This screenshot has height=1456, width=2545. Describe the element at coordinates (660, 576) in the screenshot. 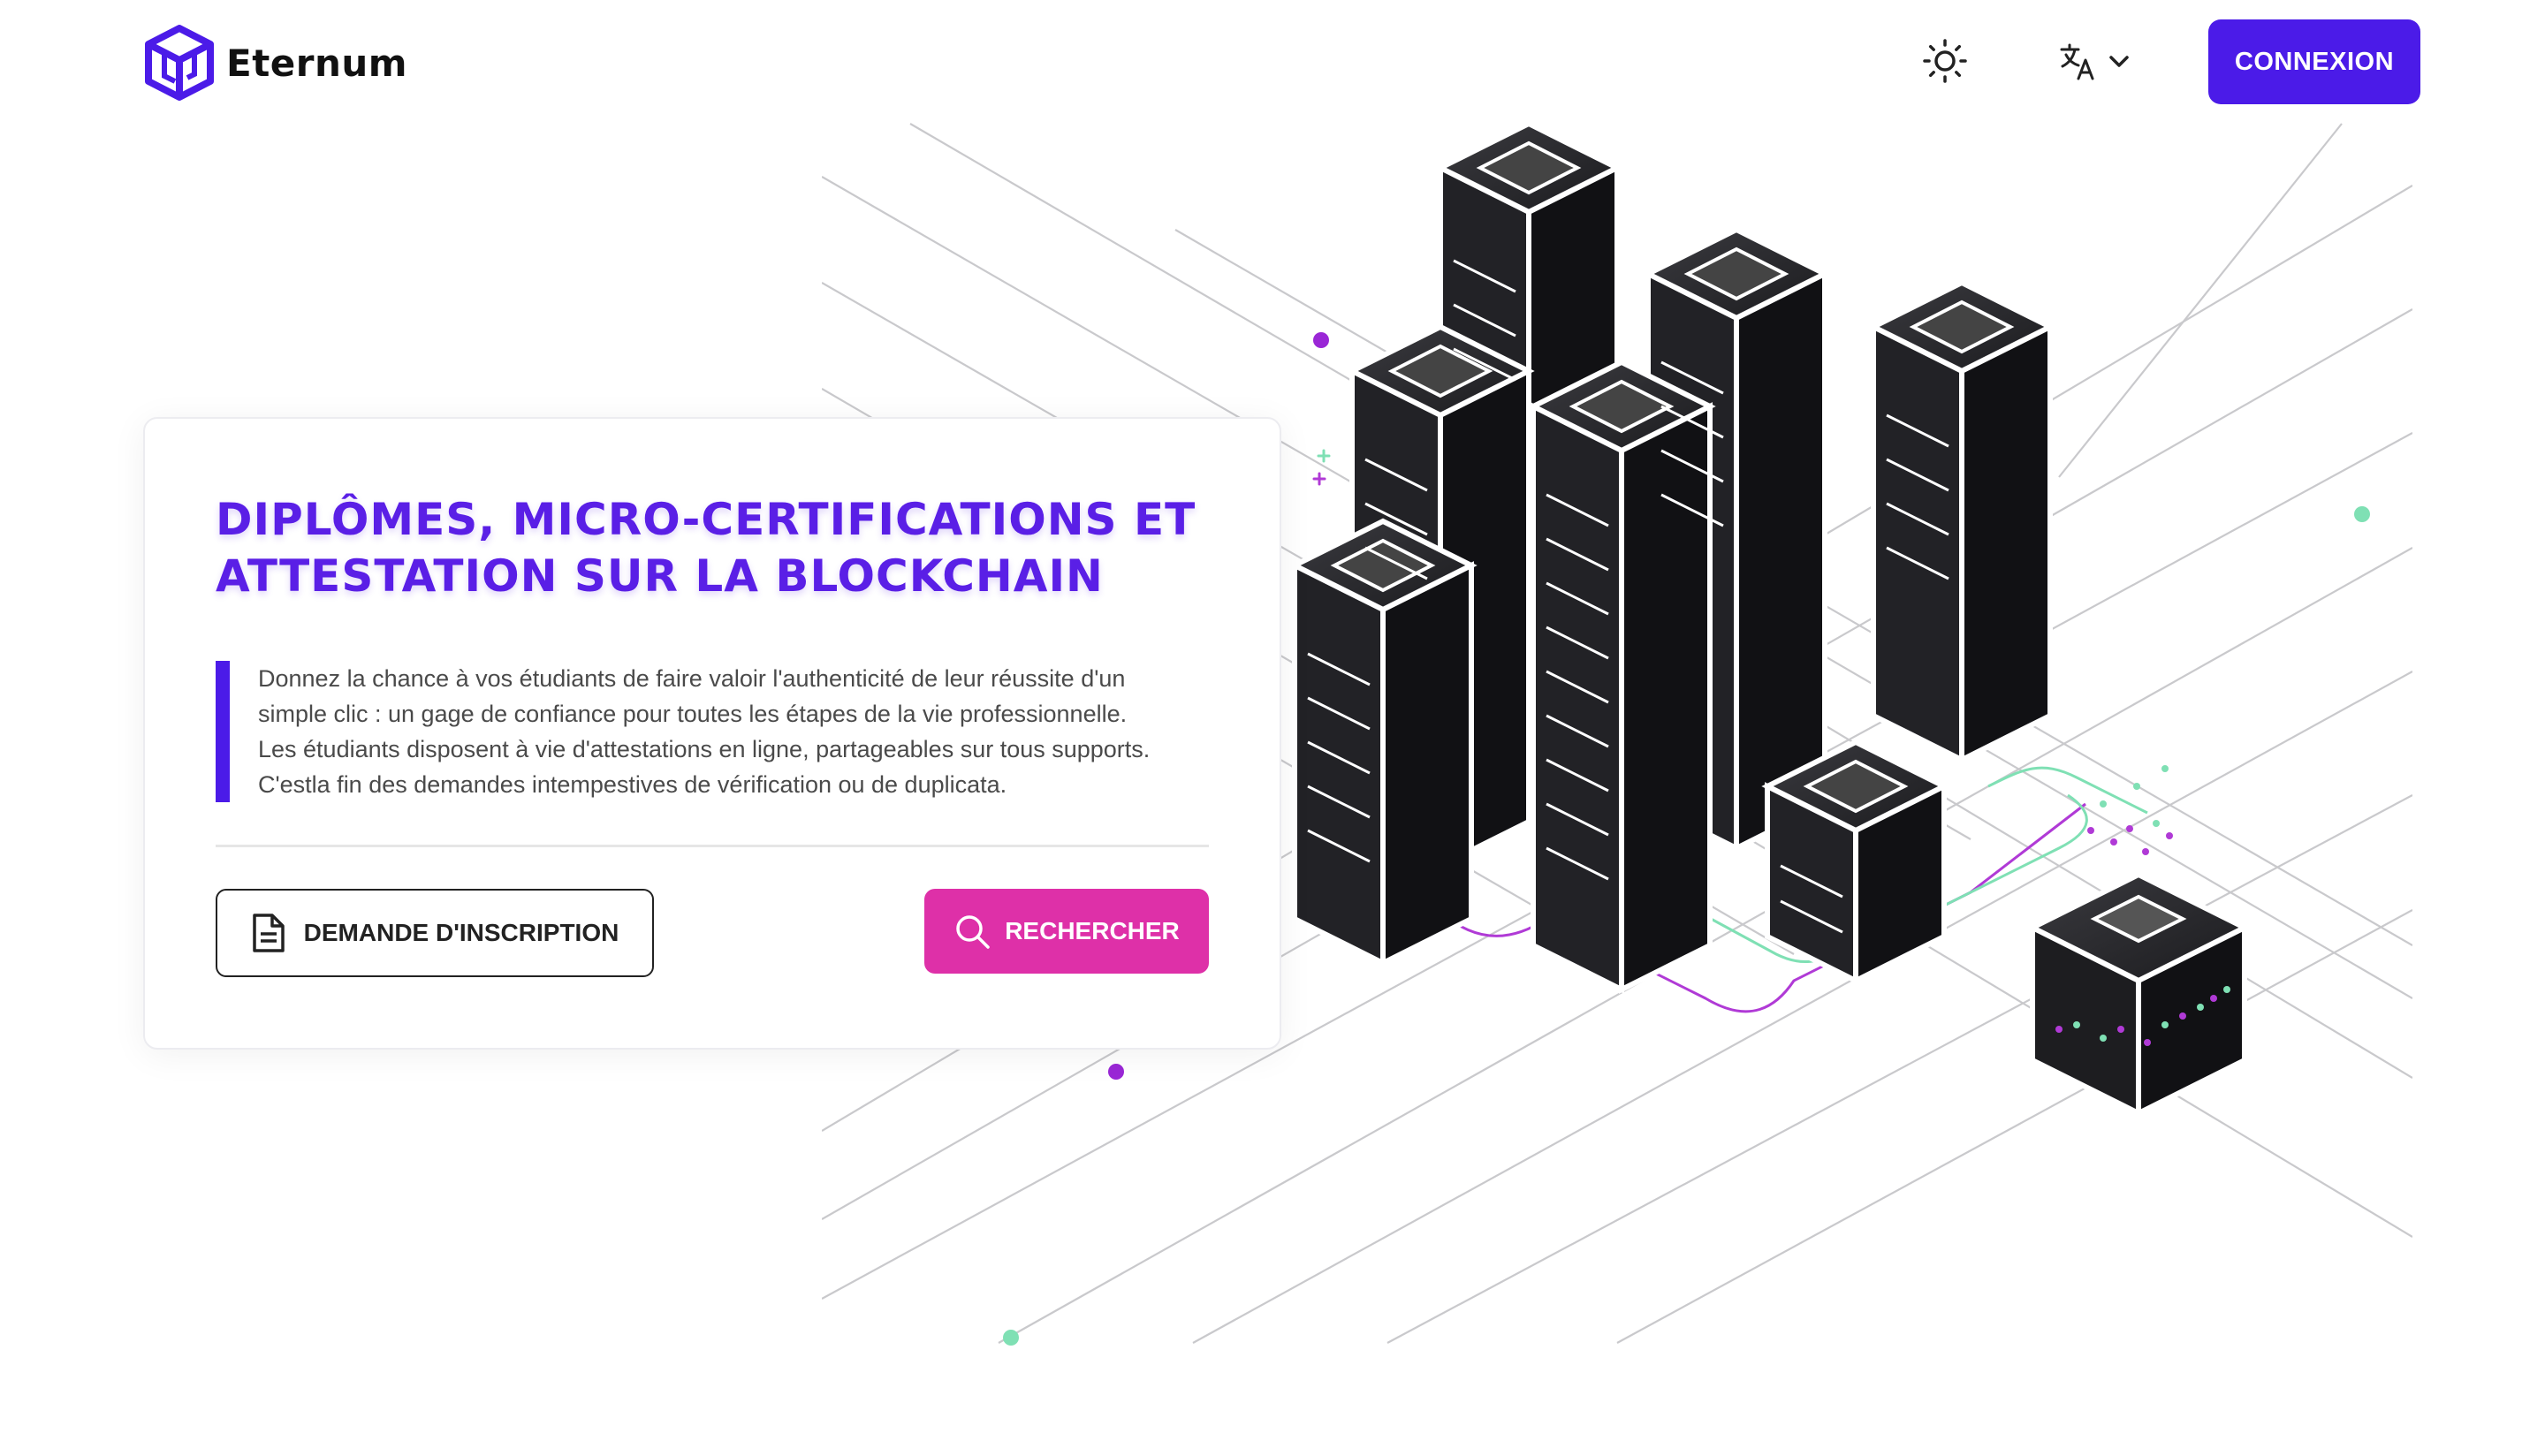

I see `hero-title-line2: ATTESTATION SUR LA BLOCKCHAIN` at that location.